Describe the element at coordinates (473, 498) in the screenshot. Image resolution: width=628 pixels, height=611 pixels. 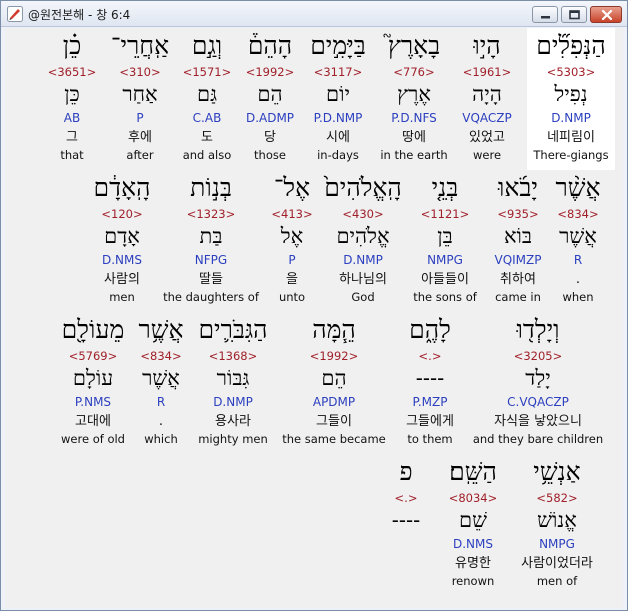
I see `strong-number: <8034>` at that location.